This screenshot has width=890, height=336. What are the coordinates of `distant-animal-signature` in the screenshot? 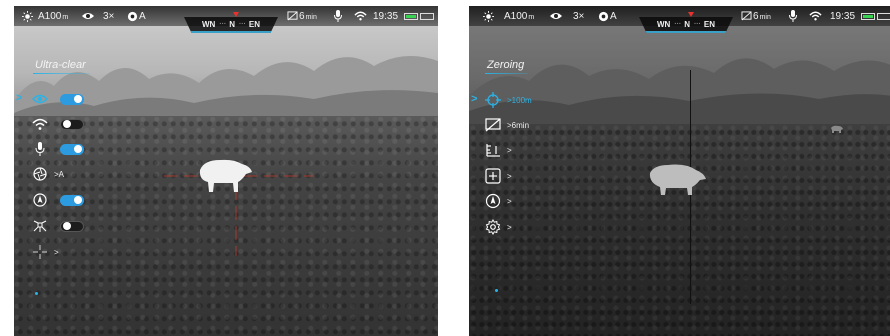 It's located at (837, 129).